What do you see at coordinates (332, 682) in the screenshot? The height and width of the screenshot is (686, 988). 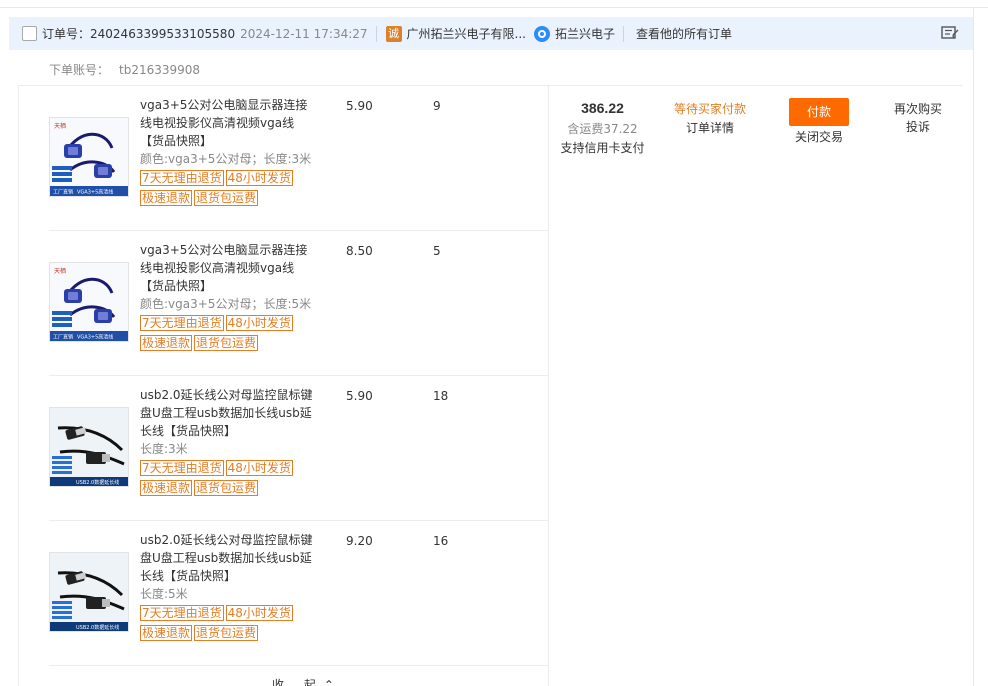 I see `chevron-up-icon: ⌃` at bounding box center [332, 682].